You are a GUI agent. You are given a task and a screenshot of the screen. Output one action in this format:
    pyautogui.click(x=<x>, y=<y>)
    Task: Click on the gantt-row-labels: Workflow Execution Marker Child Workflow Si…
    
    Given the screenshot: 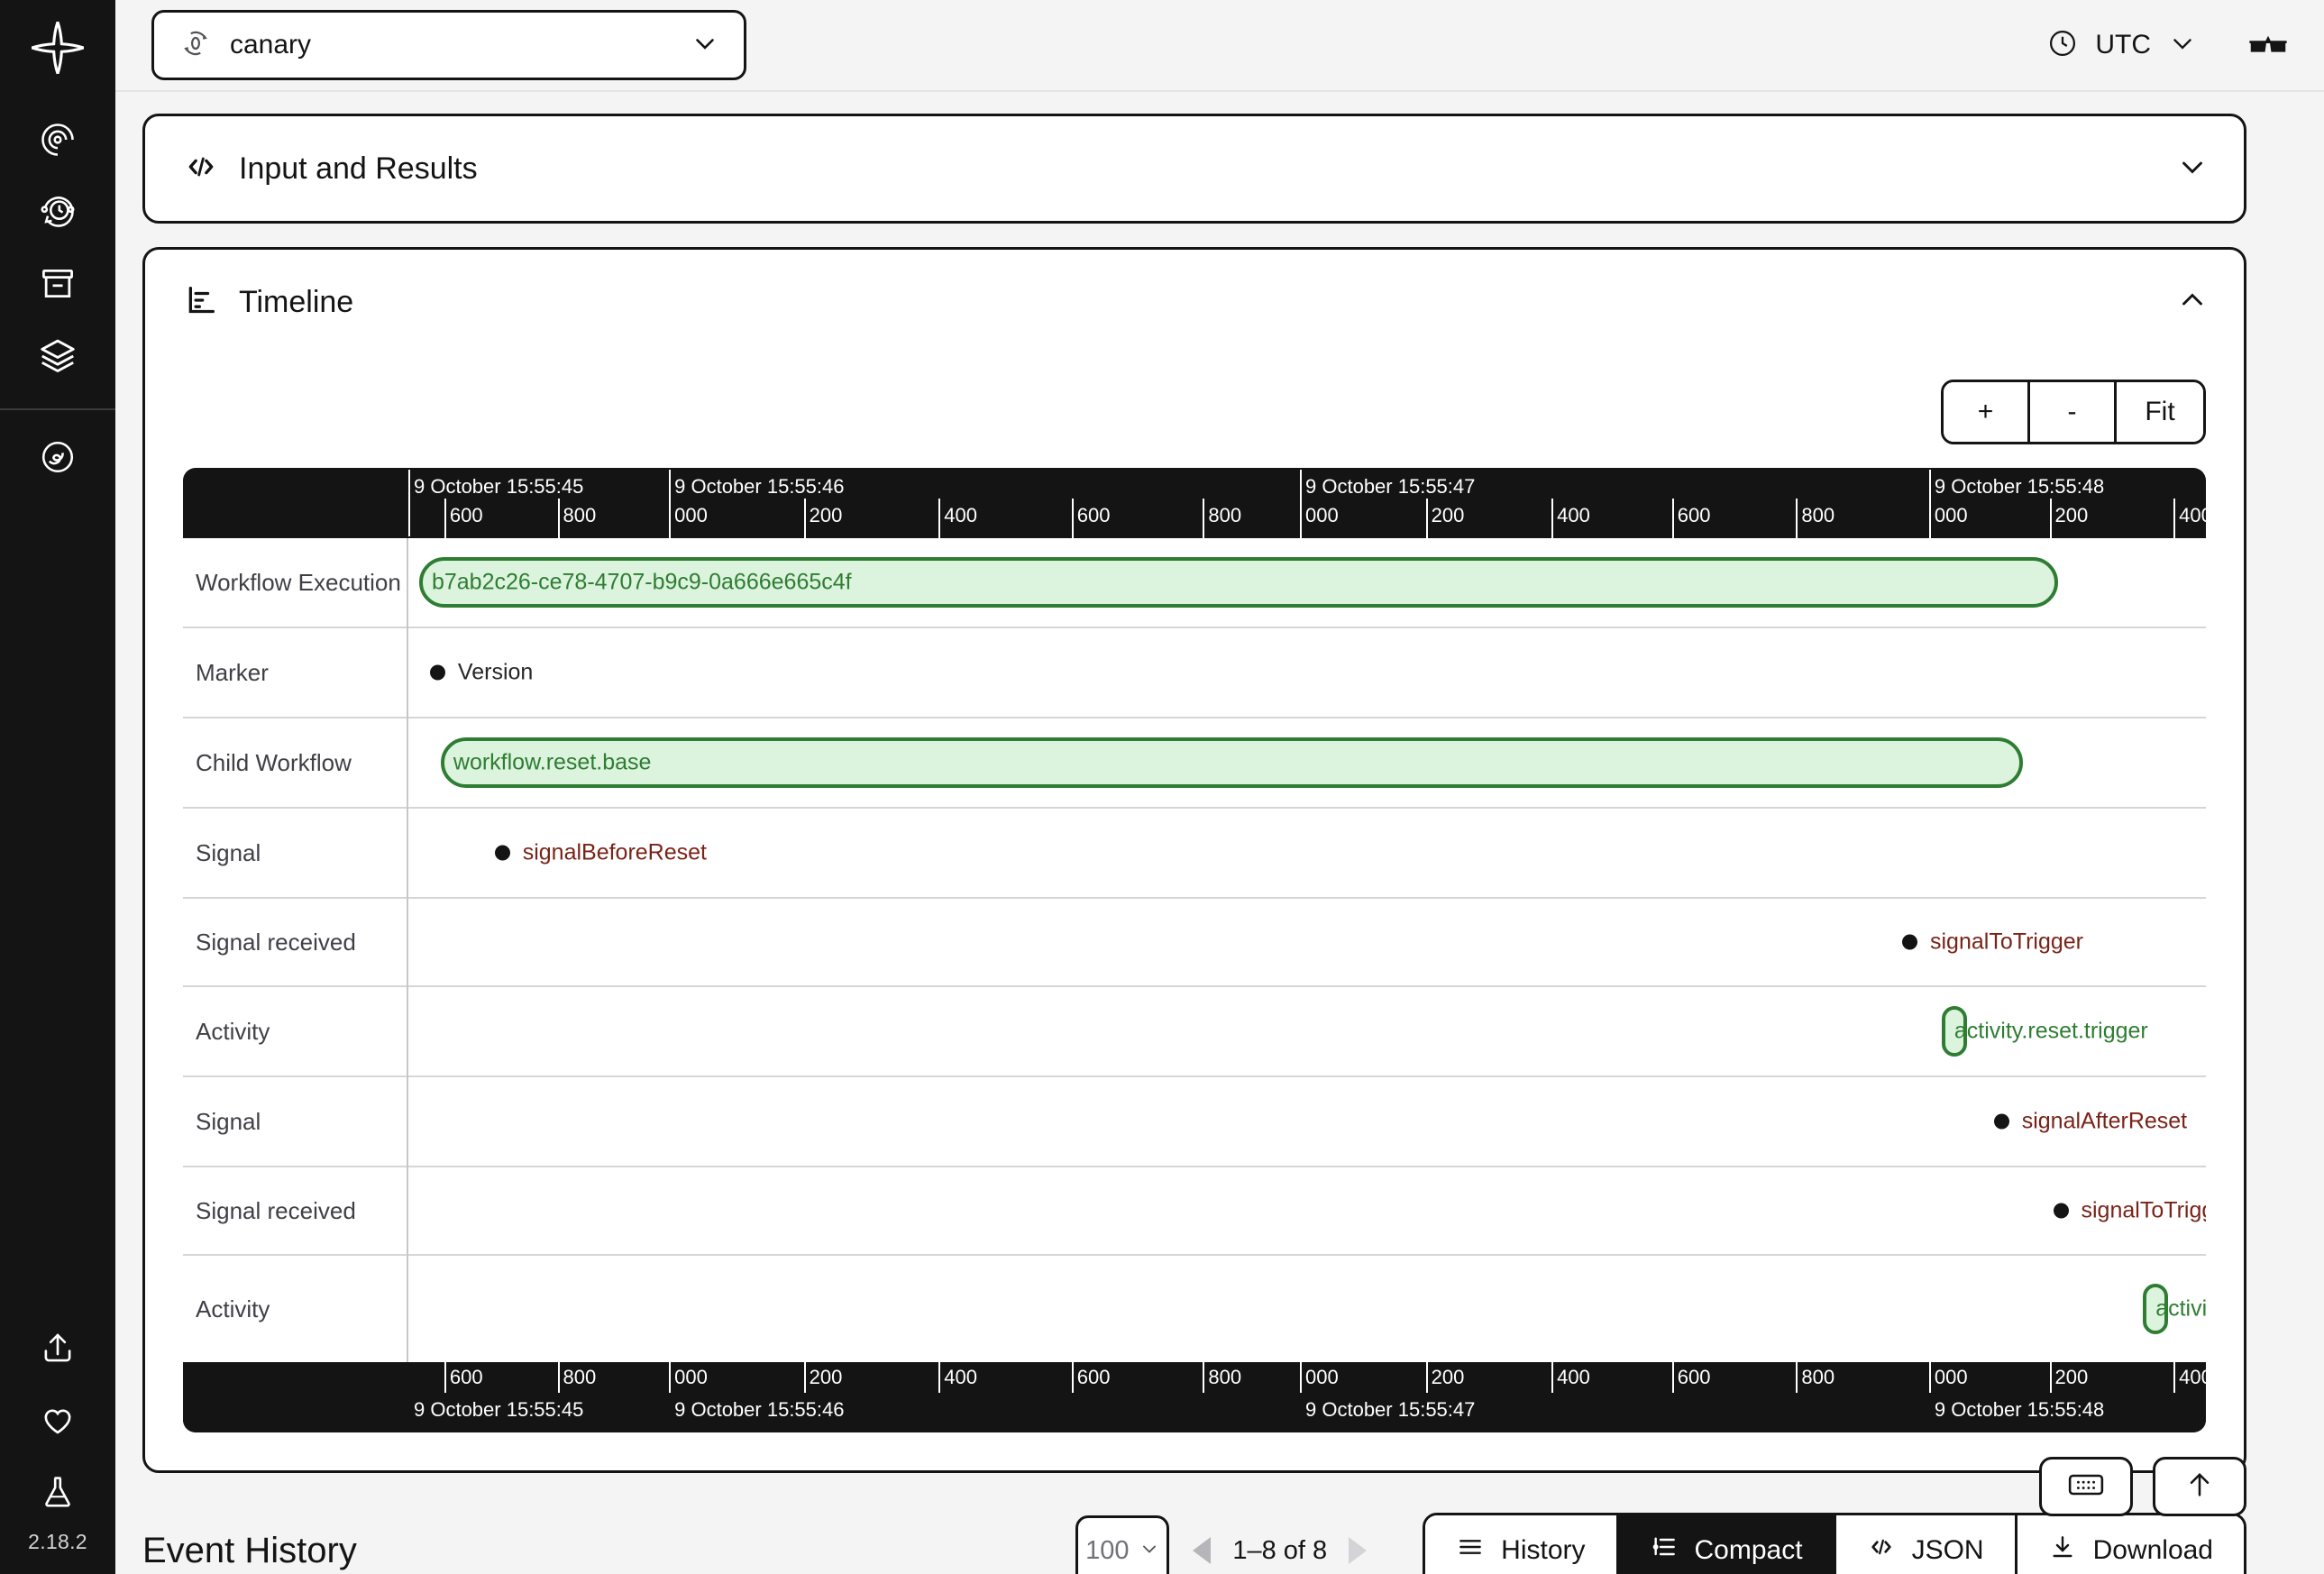 What is the action you would take?
    pyautogui.click(x=296, y=950)
    